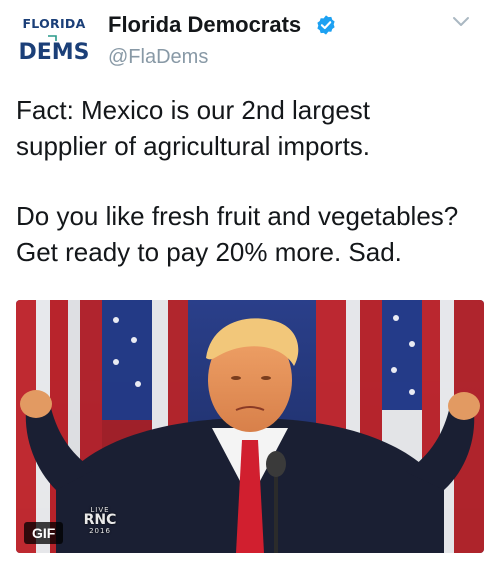 This screenshot has height=566, width=500. I want to click on gif-badge: GIF, so click(44, 533).